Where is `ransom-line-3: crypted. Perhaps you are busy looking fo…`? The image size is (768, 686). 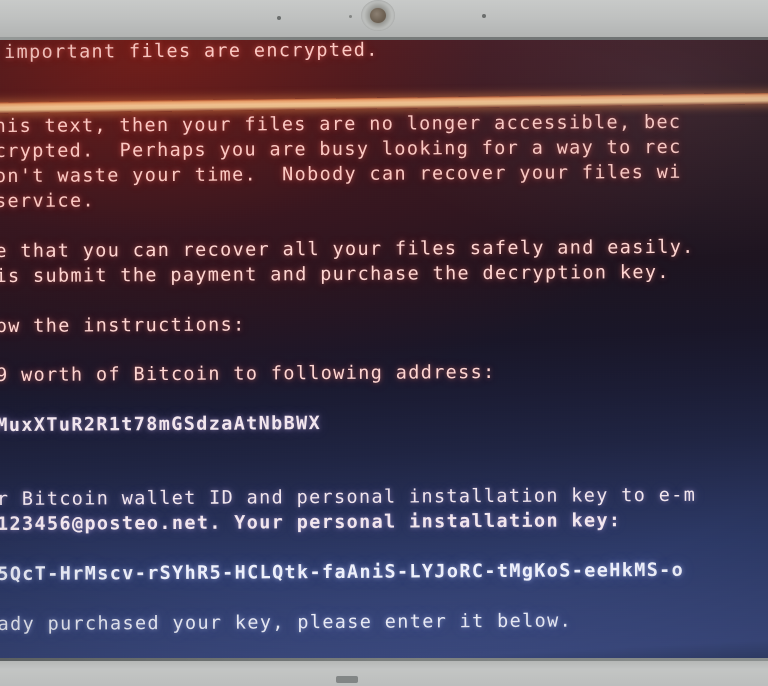 ransom-line-3: crypted. Perhaps you are busy looking fo… is located at coordinates (341, 149).